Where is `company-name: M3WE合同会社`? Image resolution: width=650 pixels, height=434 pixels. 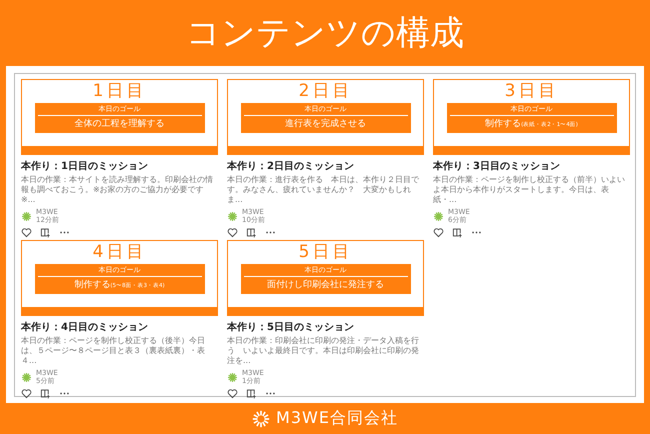 company-name: M3WE合同会社 is located at coordinates (337, 418).